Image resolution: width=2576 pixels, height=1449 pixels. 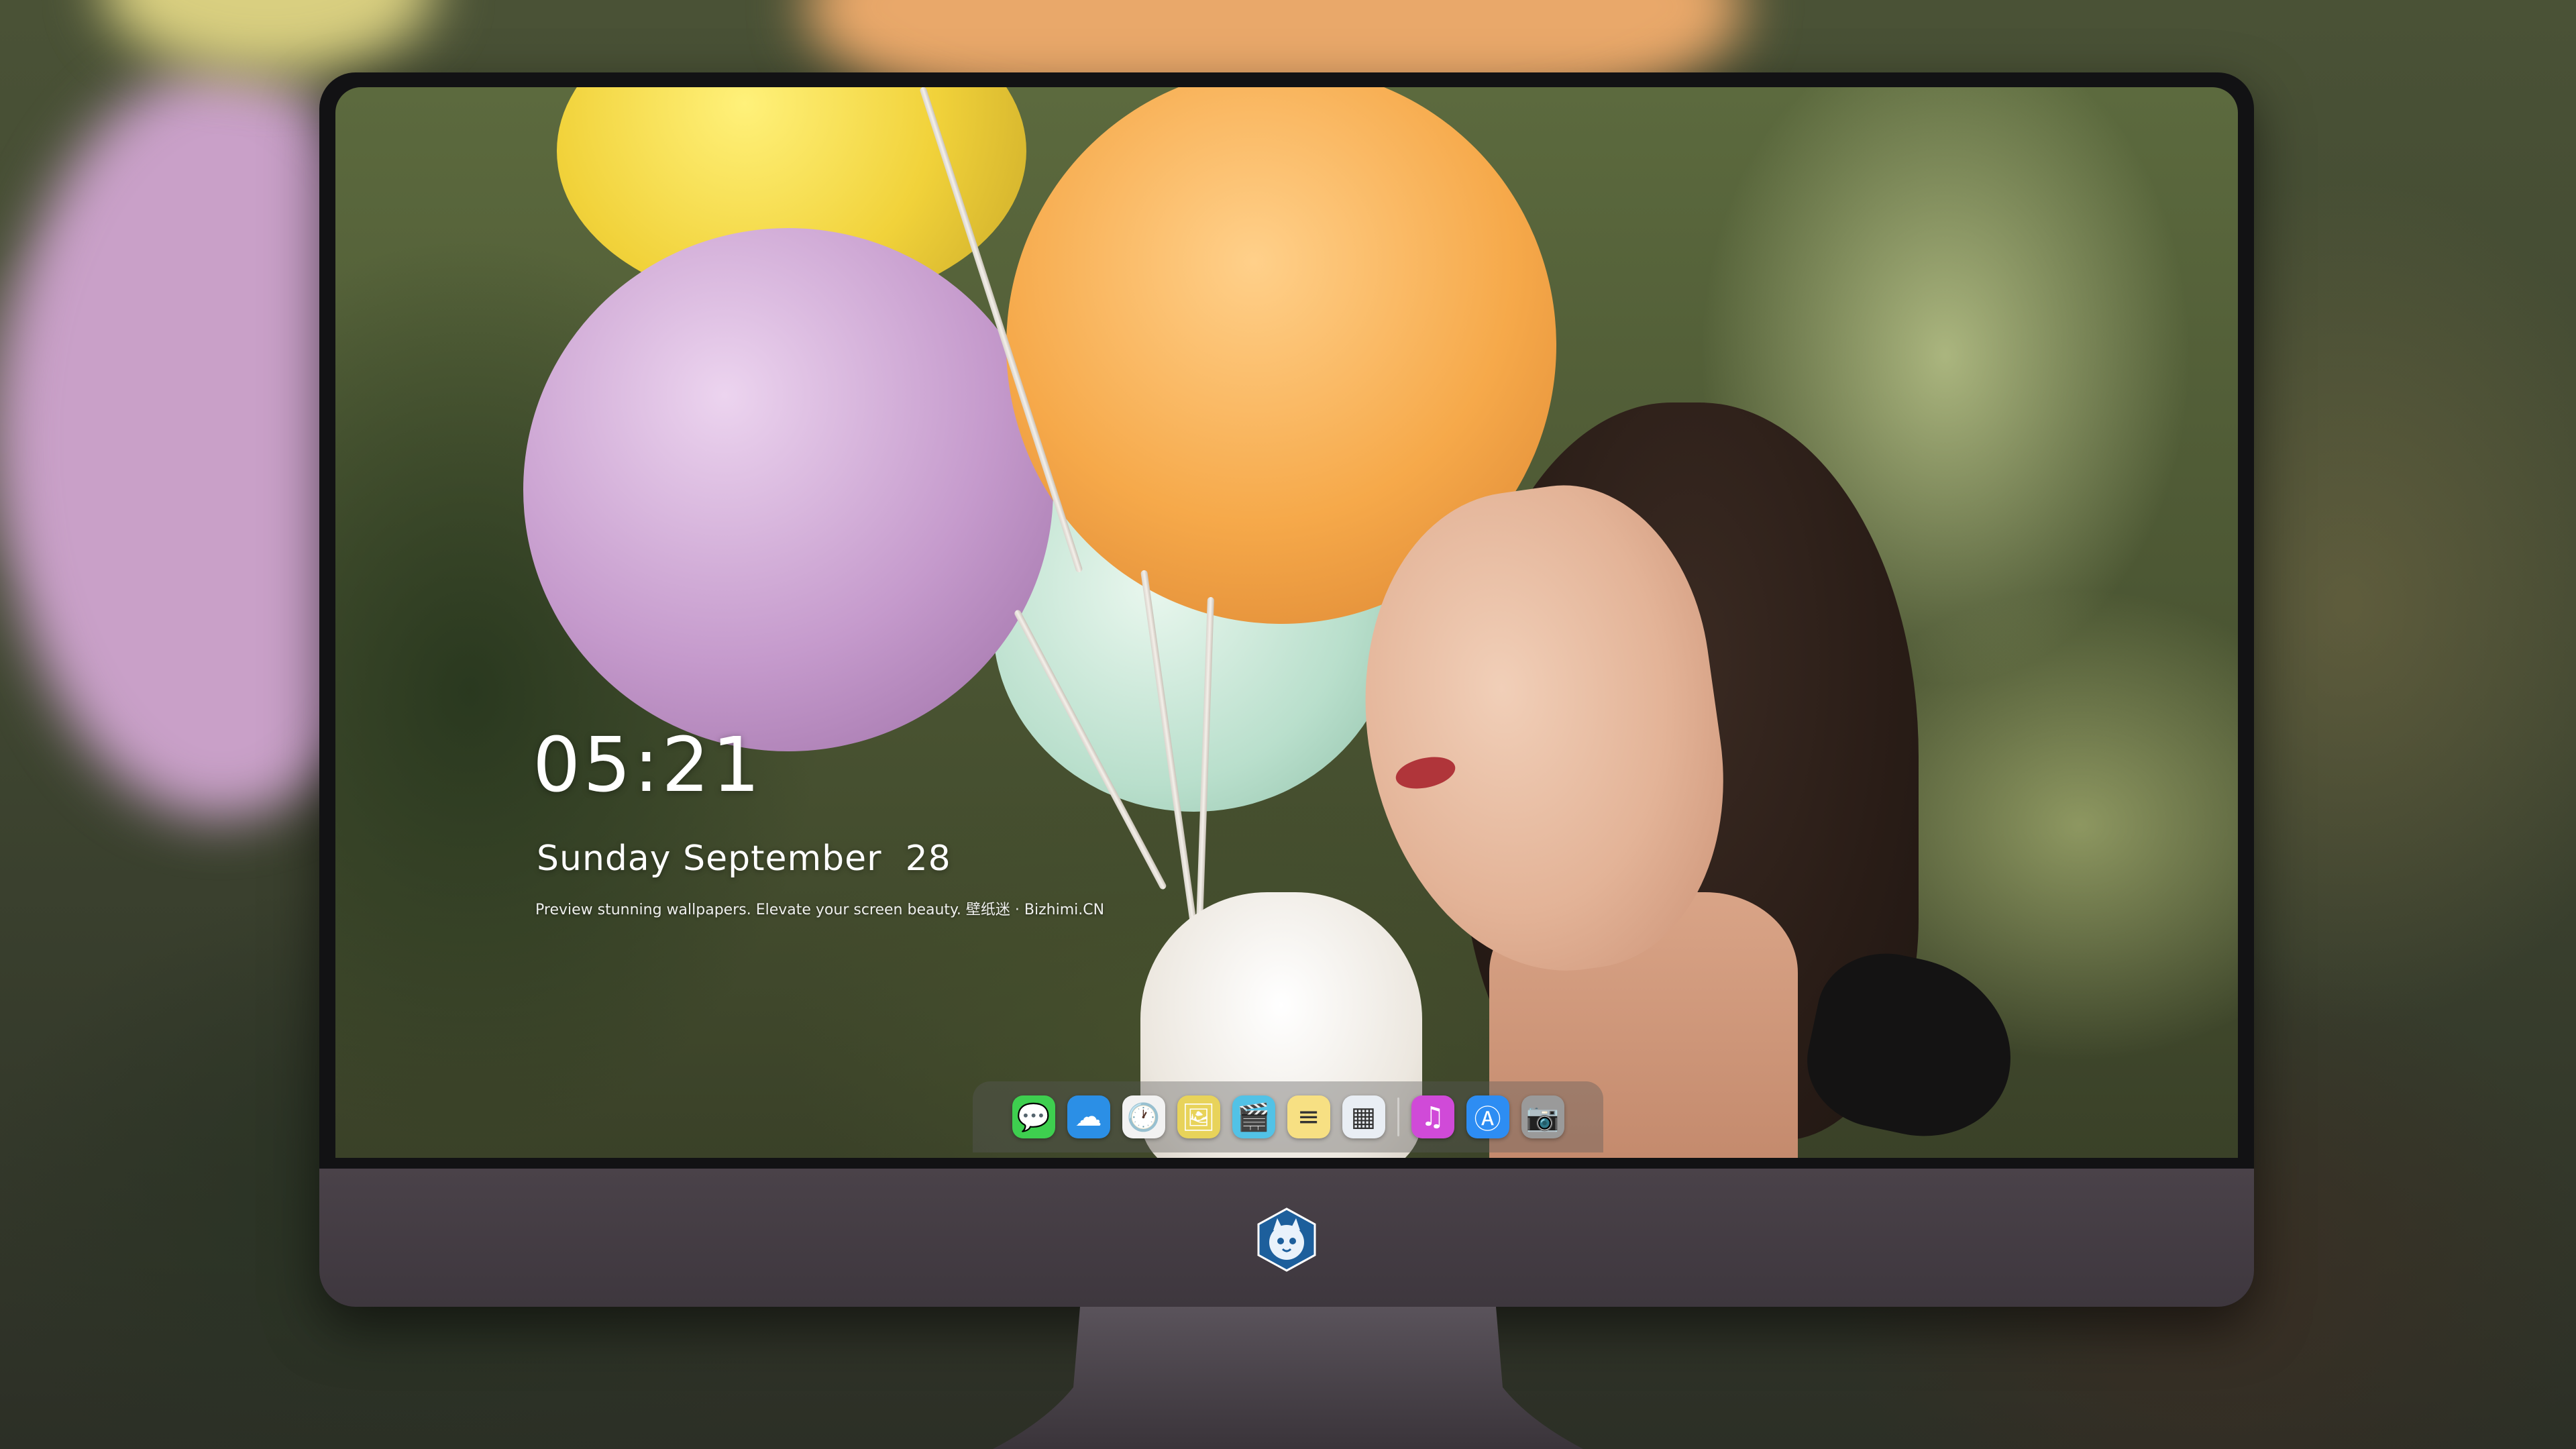 I want to click on preview-icon: 🖼, so click(x=1198, y=1116).